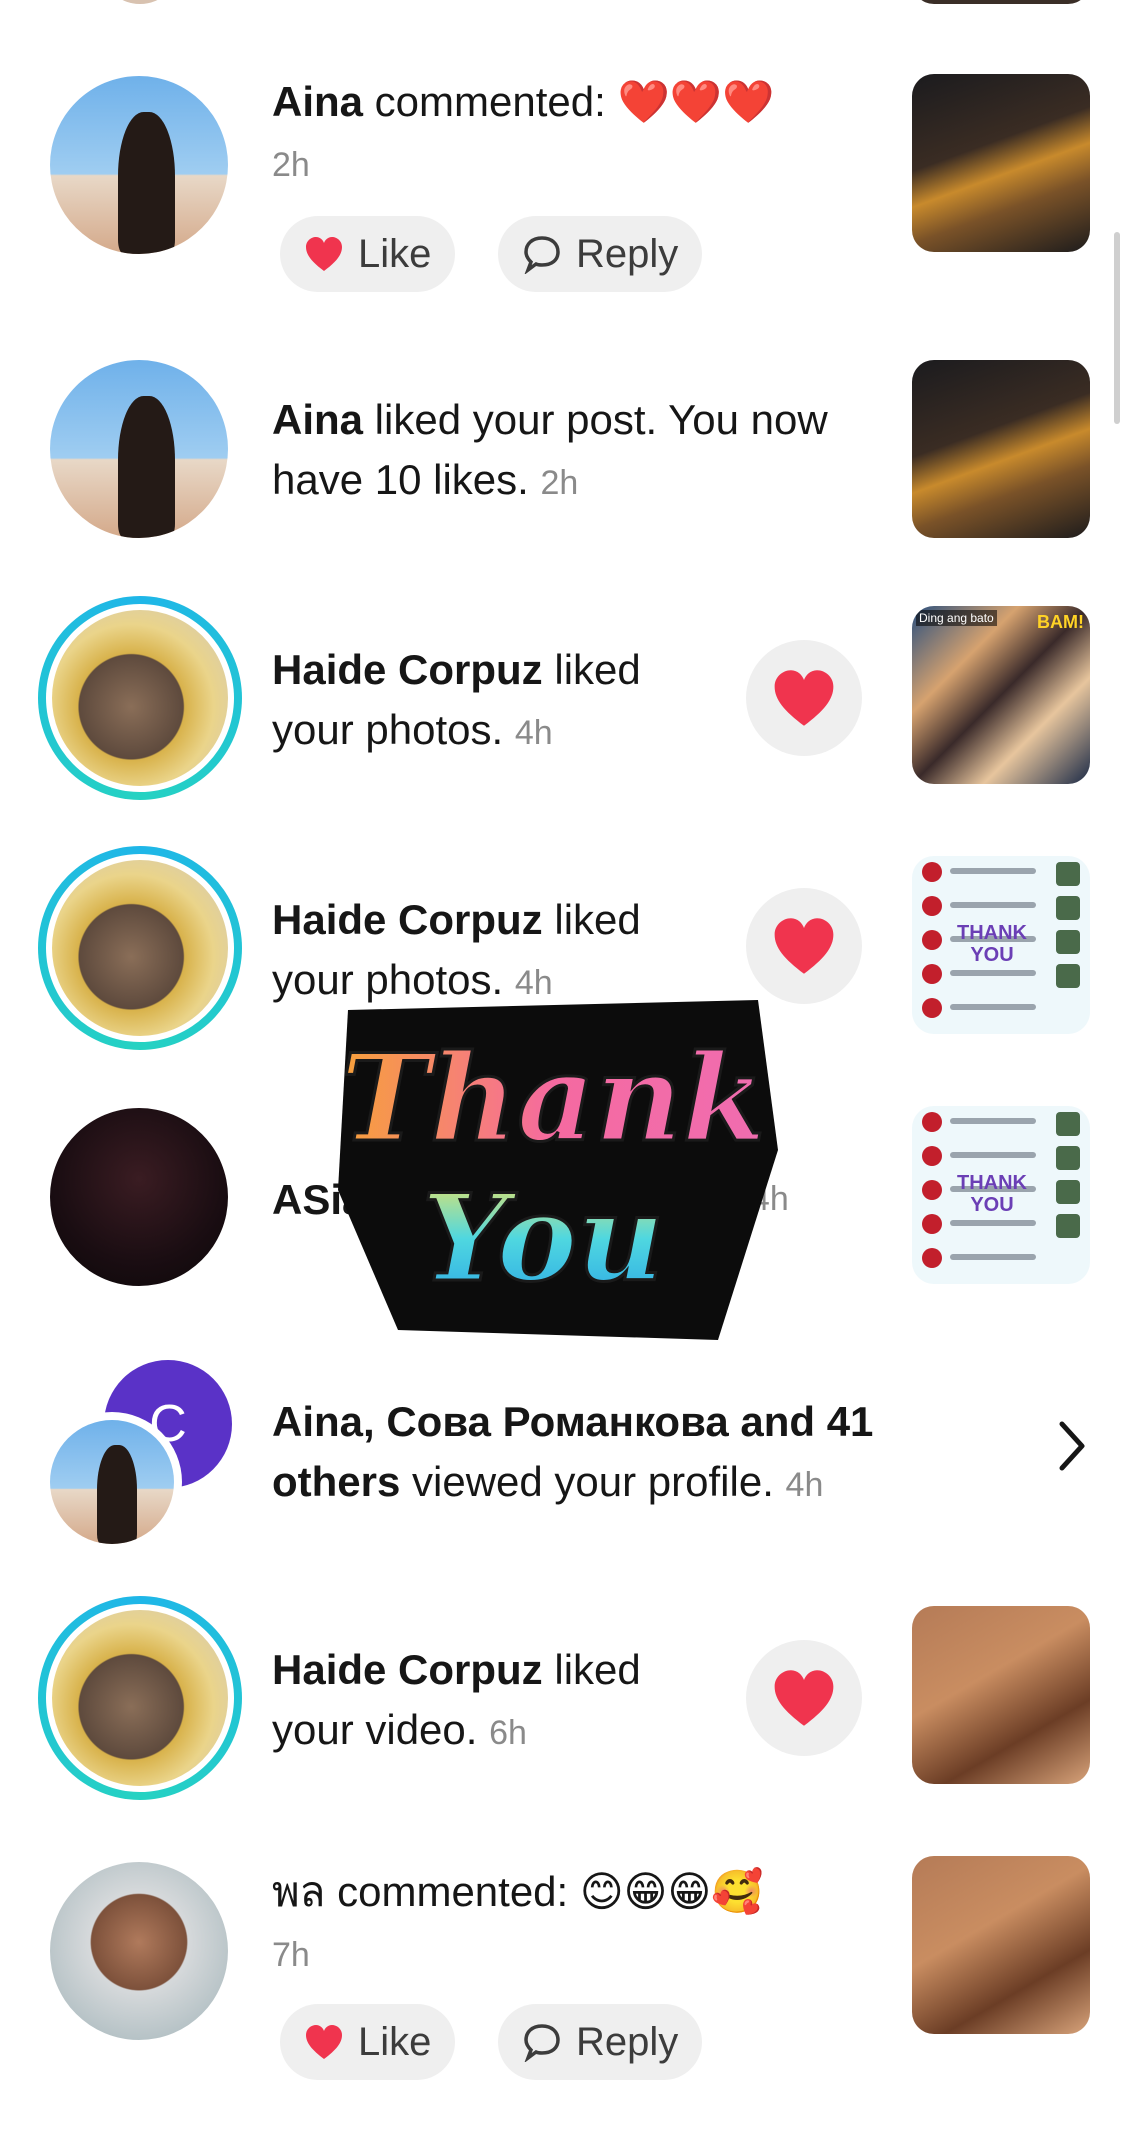 This screenshot has height=2132, width=1148. I want to click on action-text: your photos., so click(388, 729).